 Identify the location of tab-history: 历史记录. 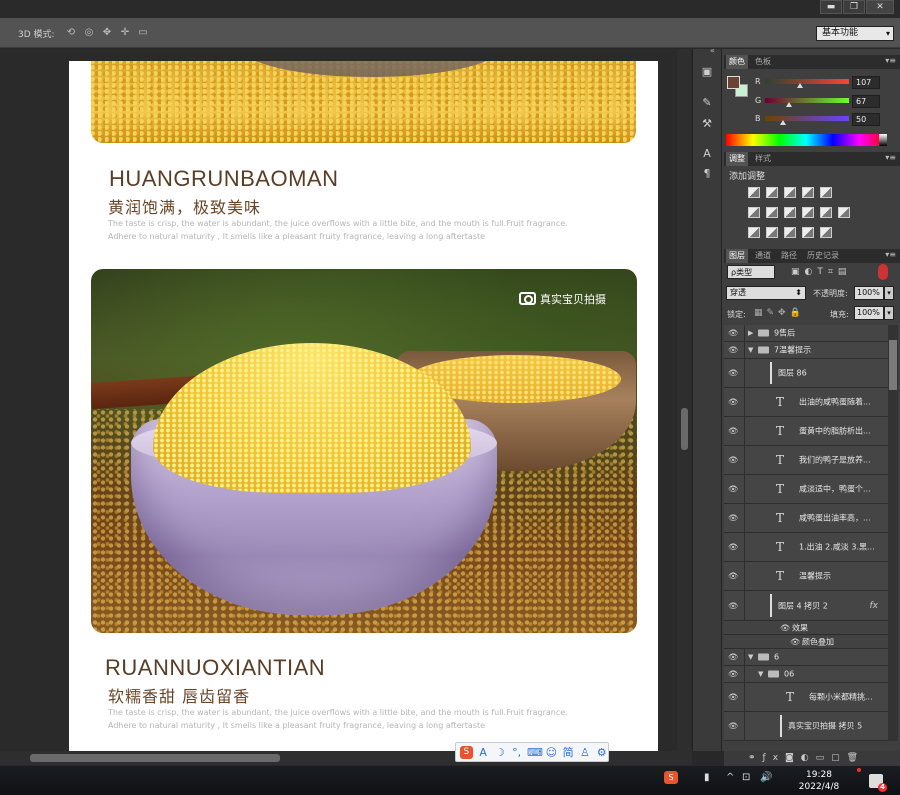
(823, 256).